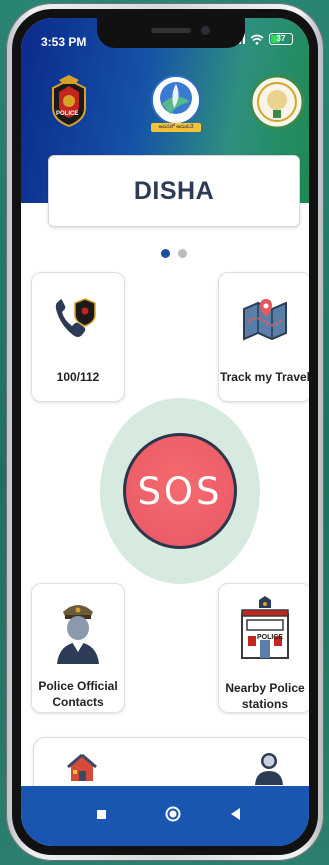 This screenshot has width=329, height=865. What do you see at coordinates (101, 814) in the screenshot?
I see `square-icon` at bounding box center [101, 814].